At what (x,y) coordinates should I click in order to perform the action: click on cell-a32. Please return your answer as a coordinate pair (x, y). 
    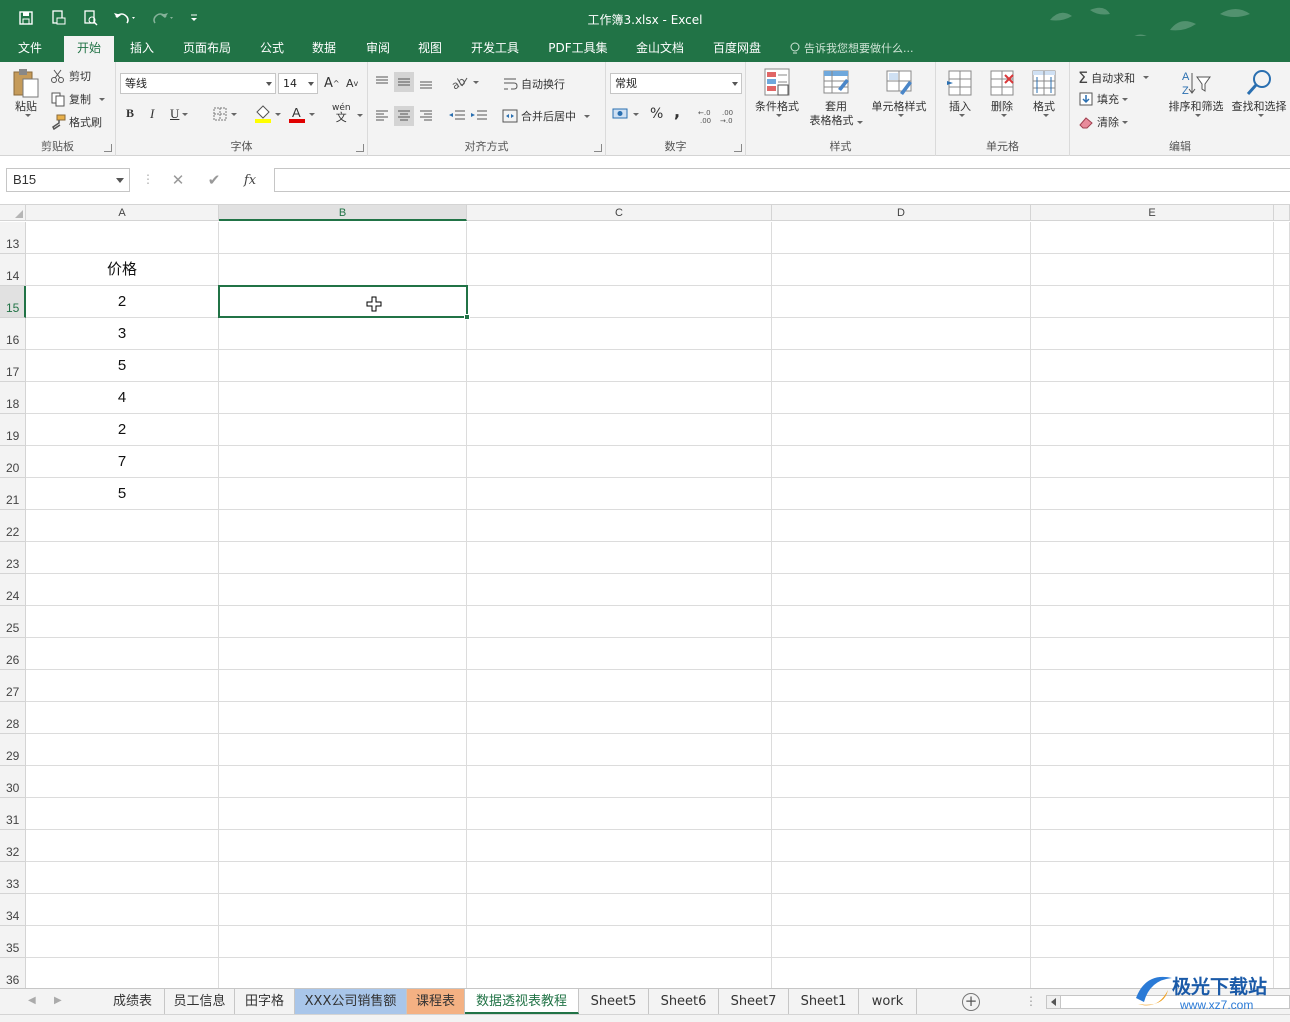
    Looking at the image, I should click on (122, 846).